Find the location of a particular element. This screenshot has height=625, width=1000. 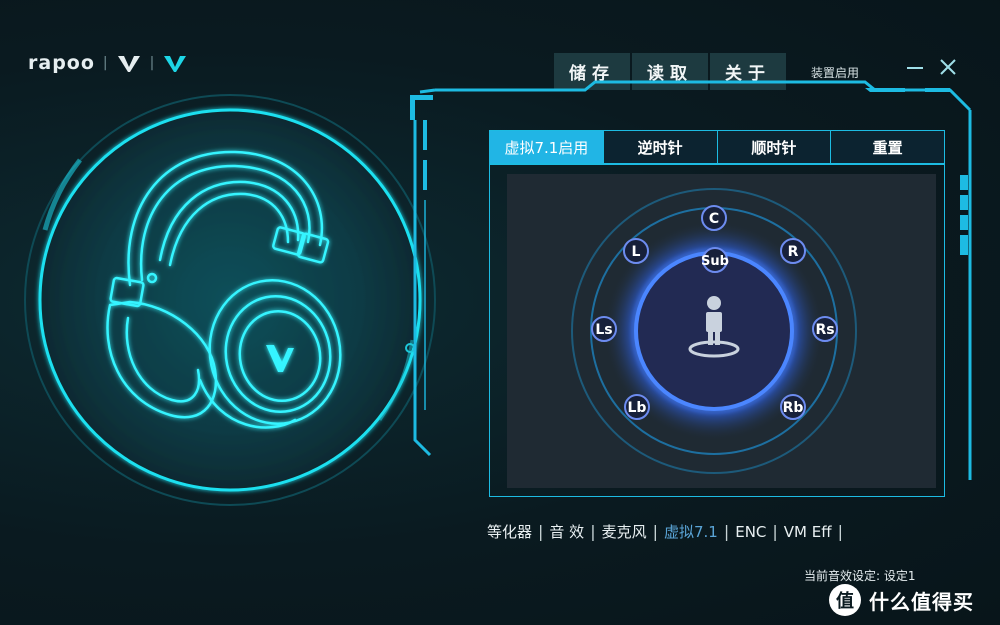

surround-tabs: 虚拟7.1启用 逆时针 顺时针 重置 is located at coordinates (717, 147).